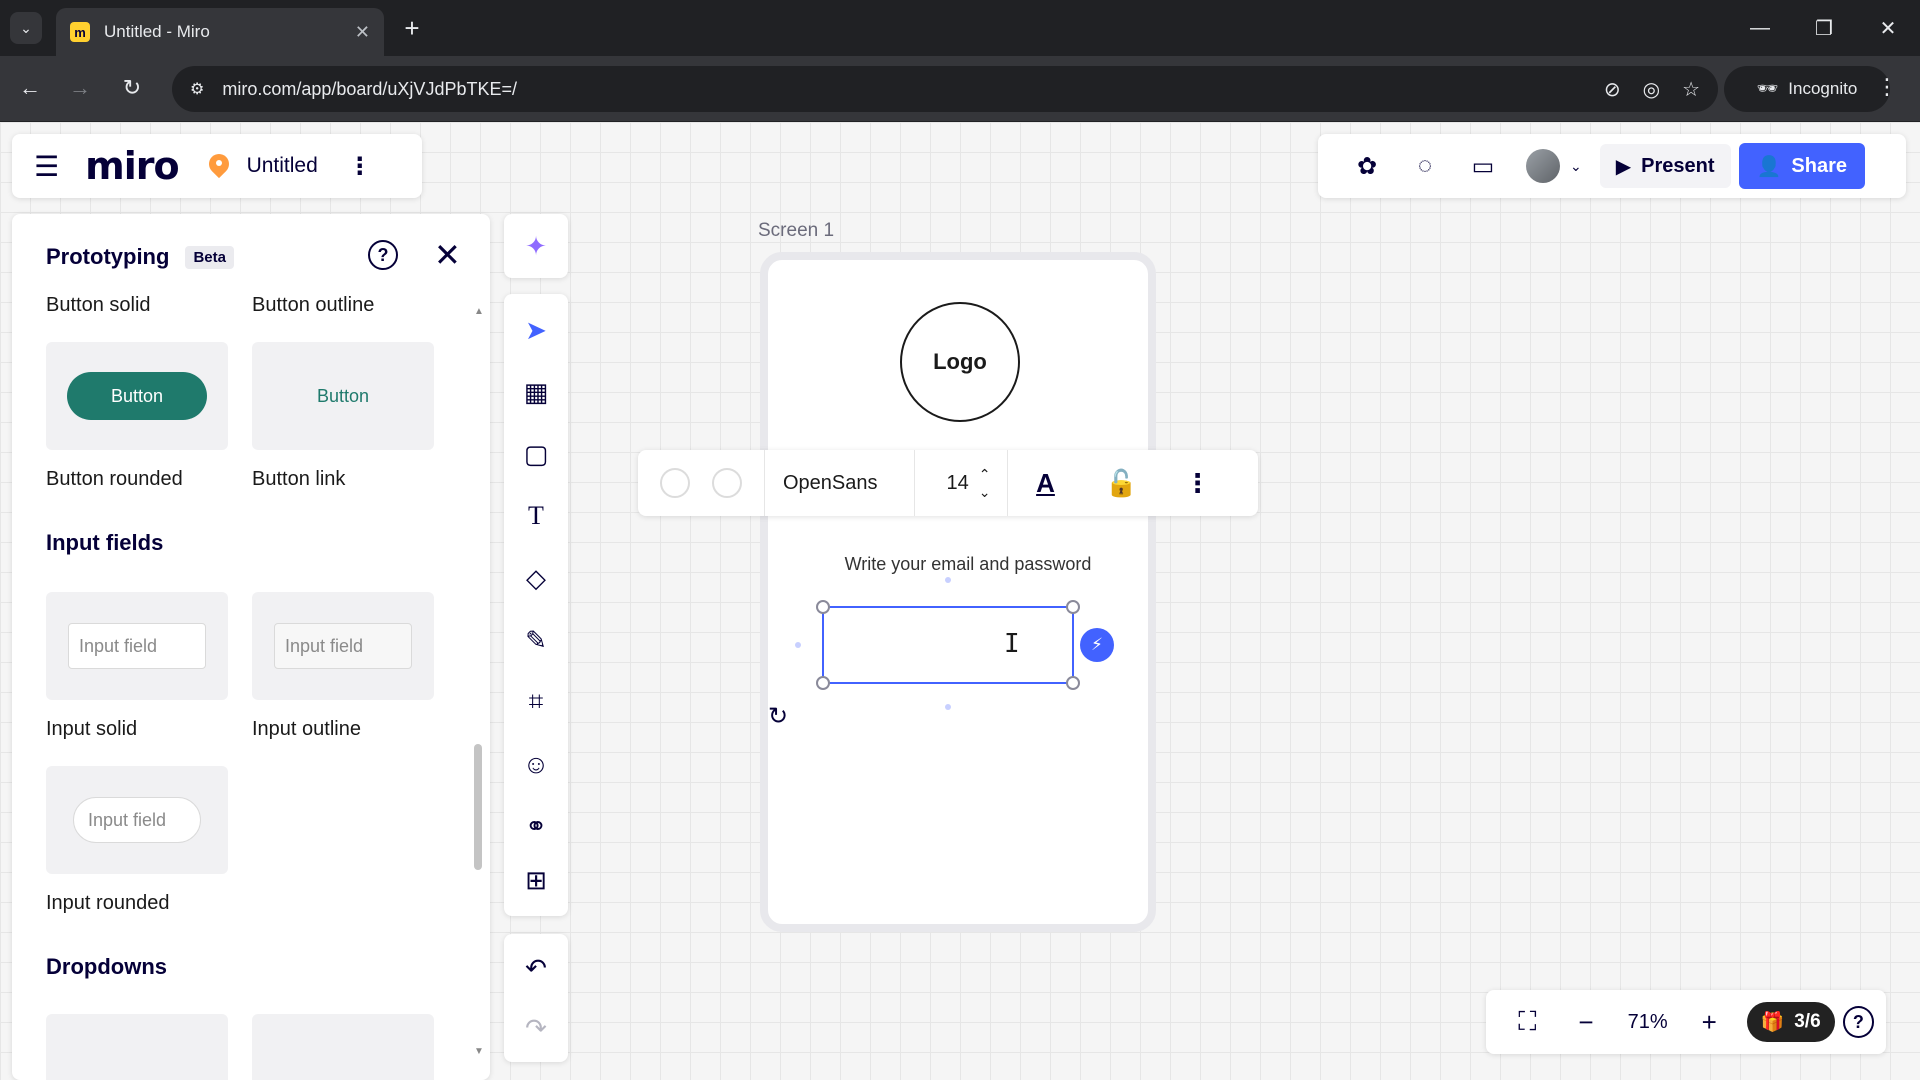 The width and height of the screenshot is (1920, 1080). Describe the element at coordinates (1678, 165) in the screenshot. I see `present-label: Present` at that location.